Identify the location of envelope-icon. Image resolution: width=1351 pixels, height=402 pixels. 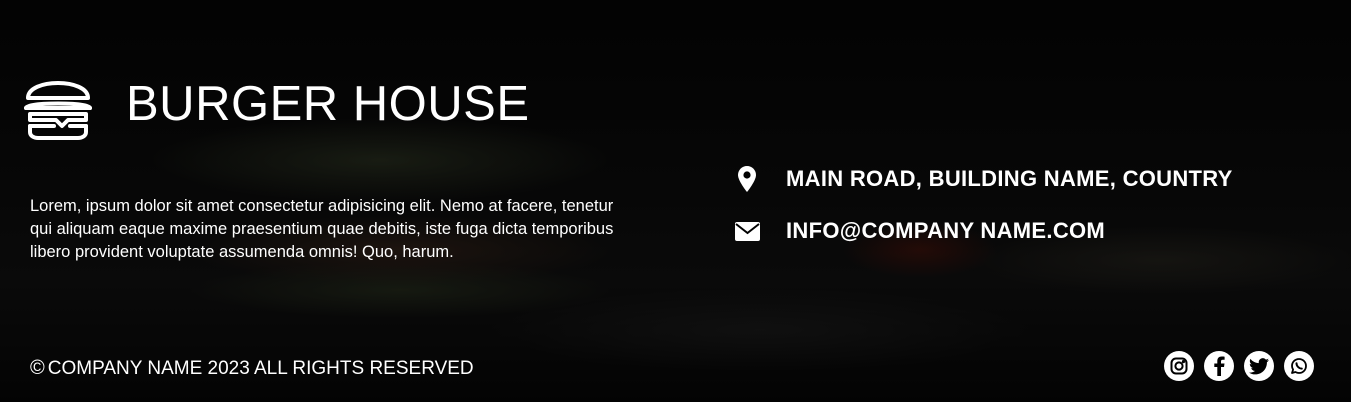
(747, 231).